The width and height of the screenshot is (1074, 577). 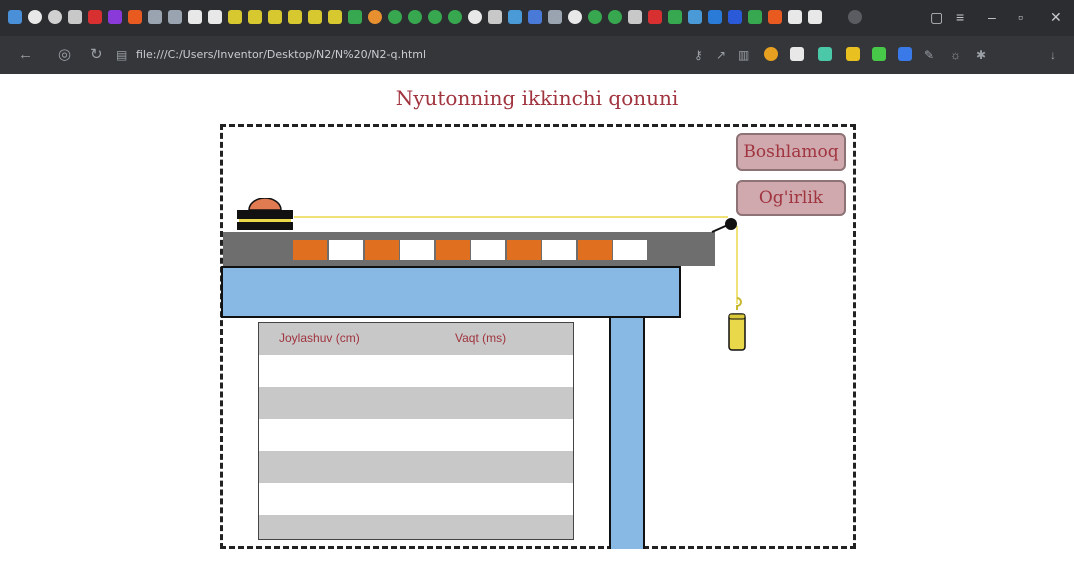 I want to click on table-header-row: Joylashuv (cm) Vaqt (ms), so click(x=416, y=339).